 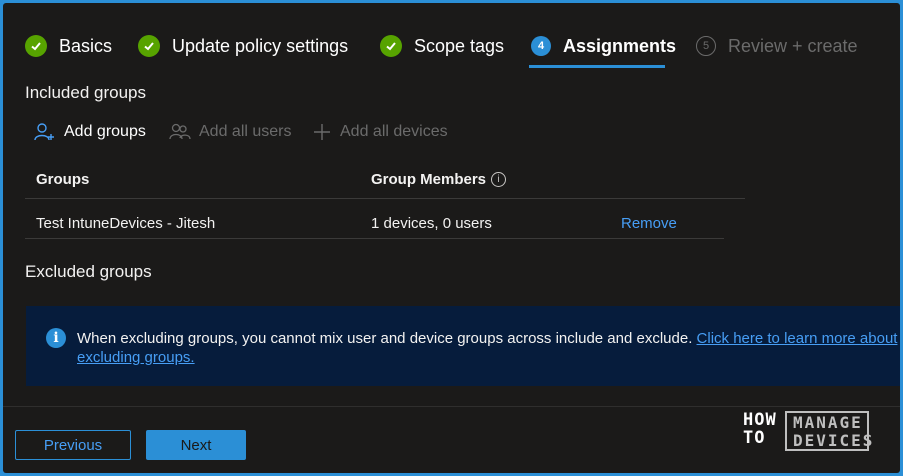 What do you see at coordinates (86, 45) in the screenshot?
I see `step-label: Basics` at bounding box center [86, 45].